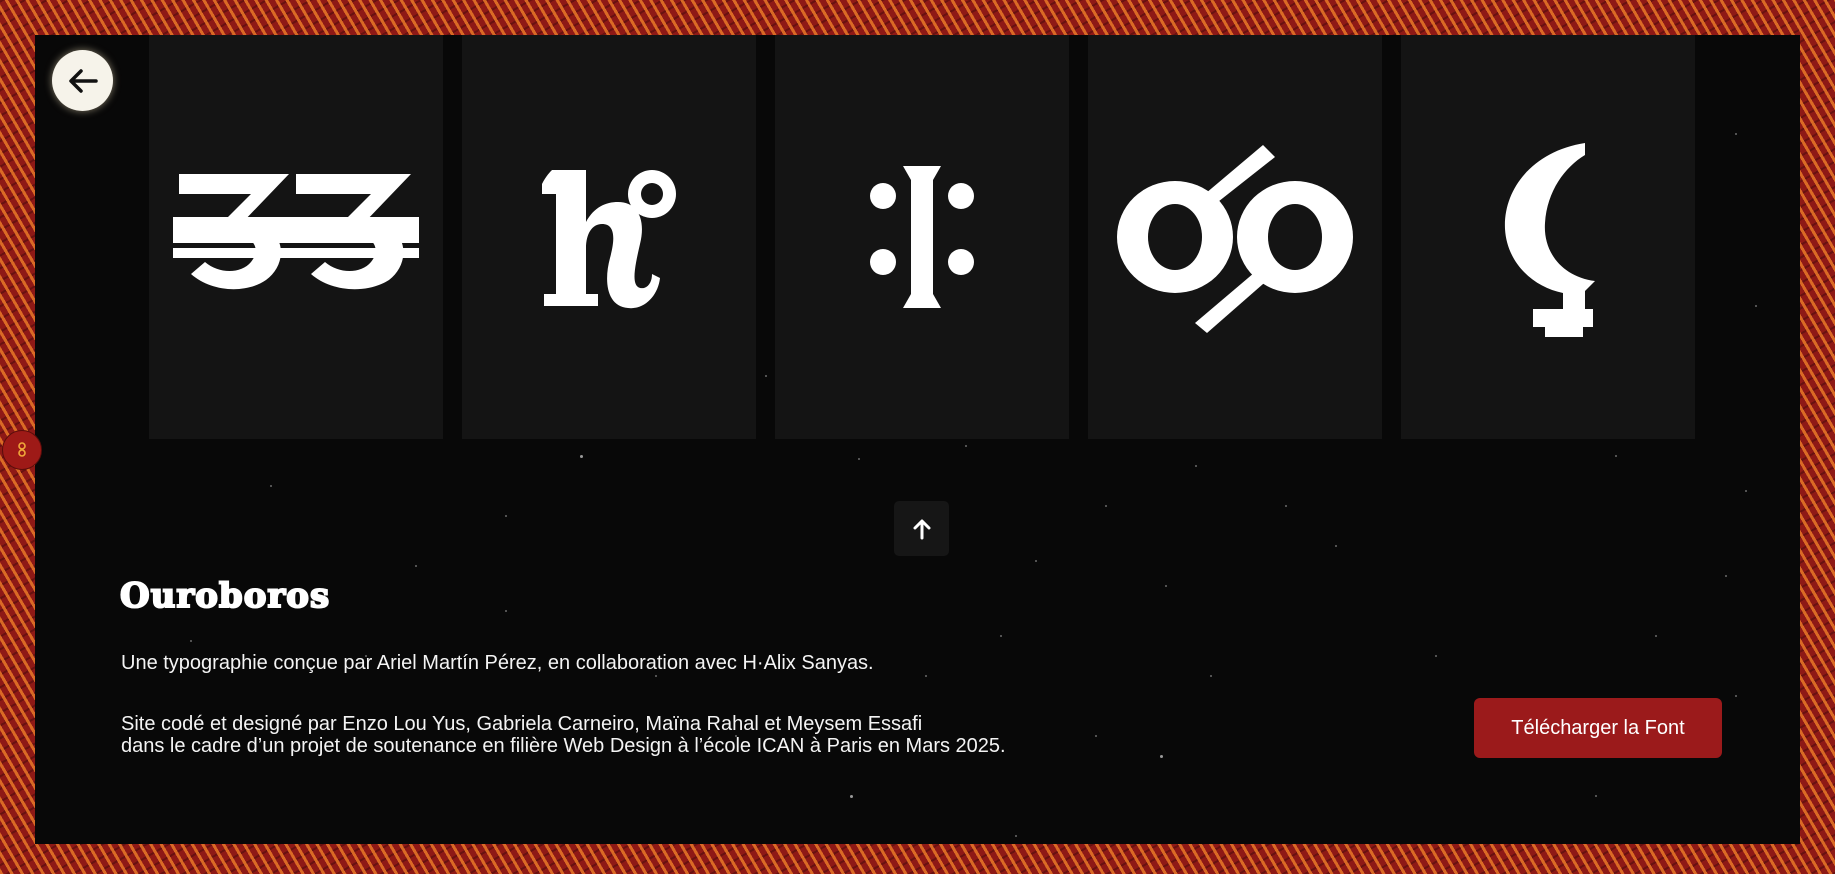  I want to click on back-button, so click(82, 80).